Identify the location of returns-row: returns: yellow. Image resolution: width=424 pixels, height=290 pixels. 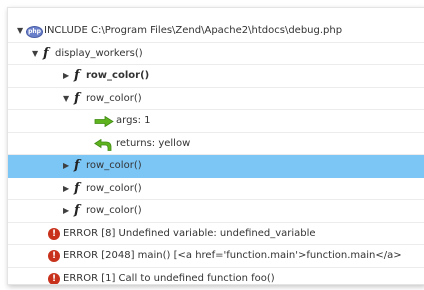
(216, 144).